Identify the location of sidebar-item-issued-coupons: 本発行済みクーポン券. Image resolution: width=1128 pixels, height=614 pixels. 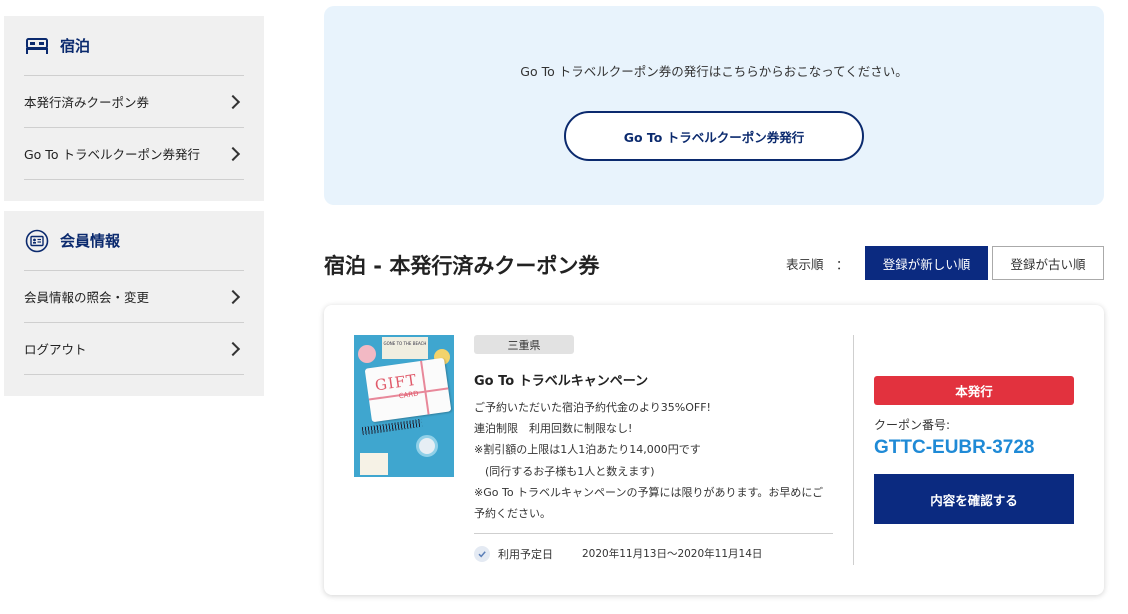
(134, 102).